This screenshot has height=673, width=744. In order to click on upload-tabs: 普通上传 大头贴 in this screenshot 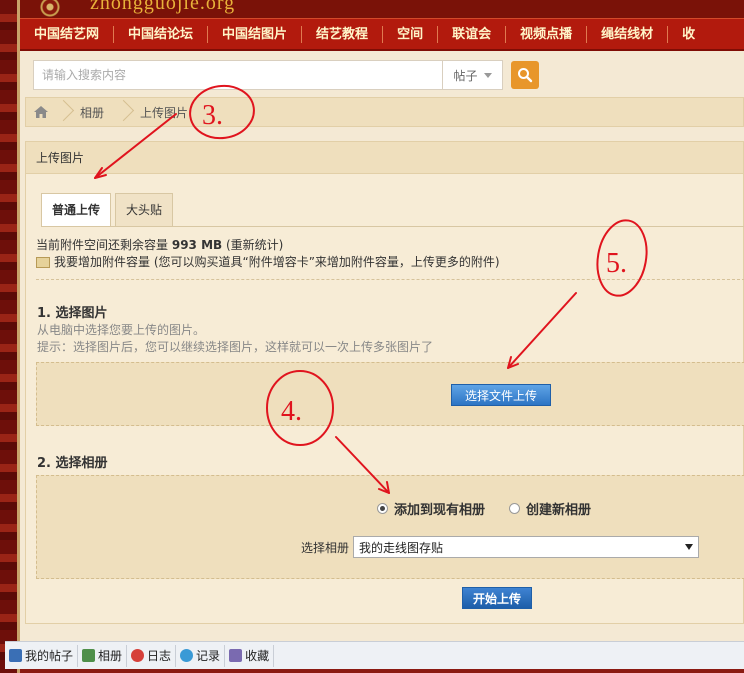, I will do `click(107, 210)`.